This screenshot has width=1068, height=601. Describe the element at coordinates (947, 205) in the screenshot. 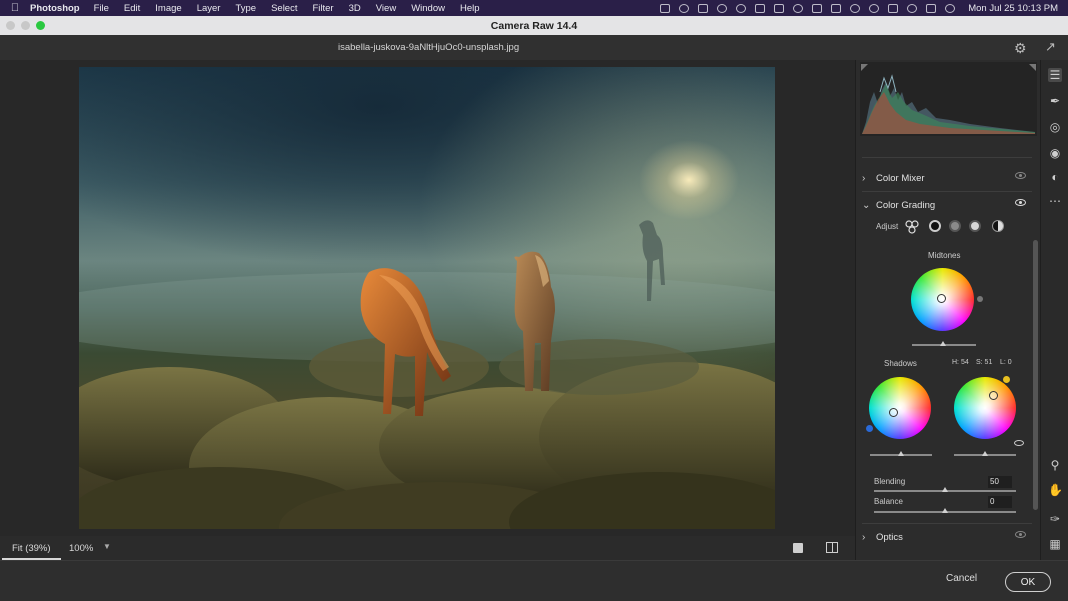

I see `section-color-grading: ⌄ Color Grading` at that location.